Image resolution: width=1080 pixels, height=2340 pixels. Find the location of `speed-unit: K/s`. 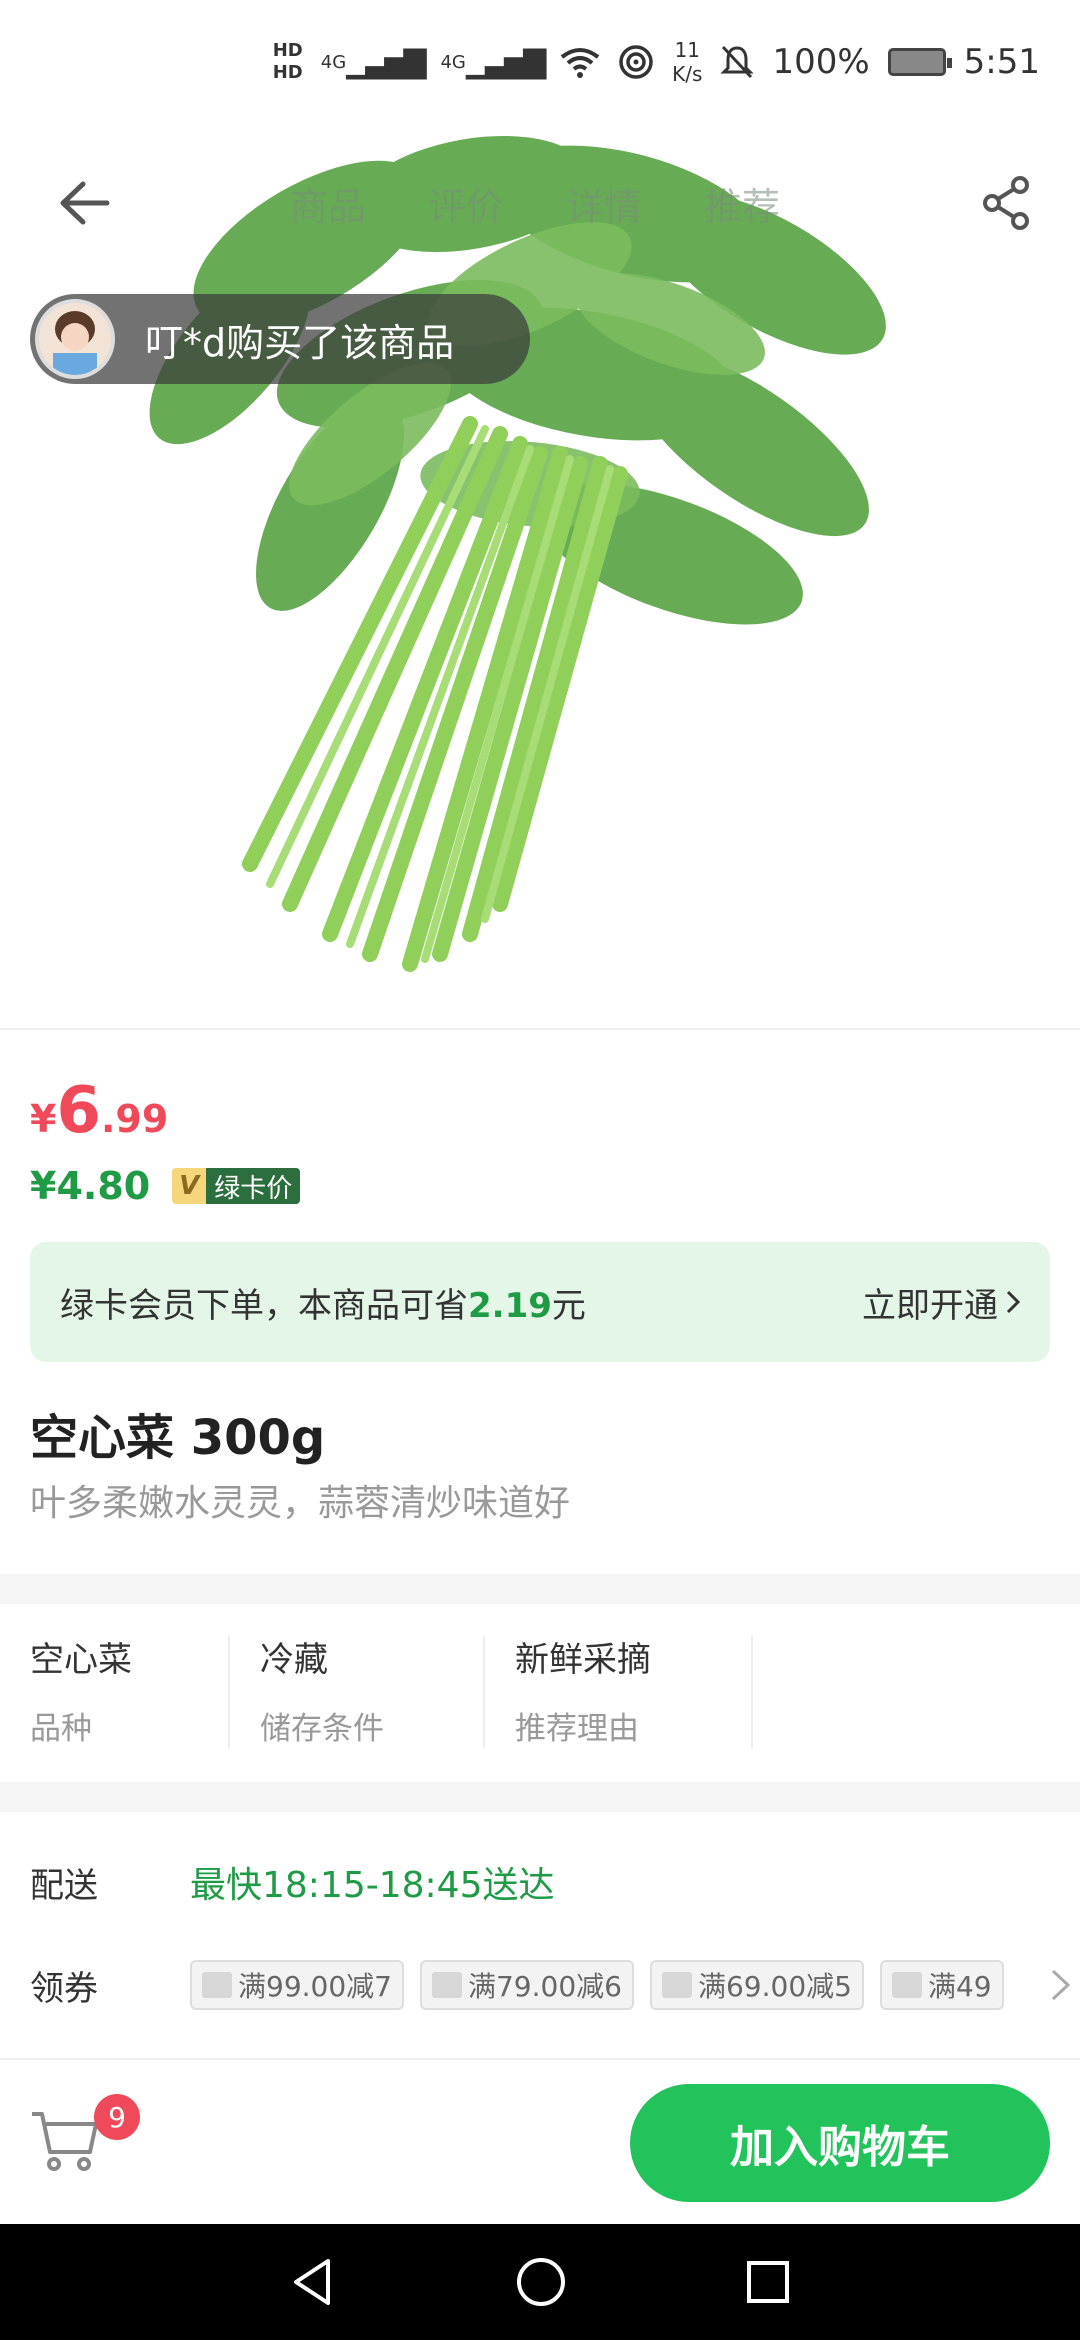

speed-unit: K/s is located at coordinates (687, 74).